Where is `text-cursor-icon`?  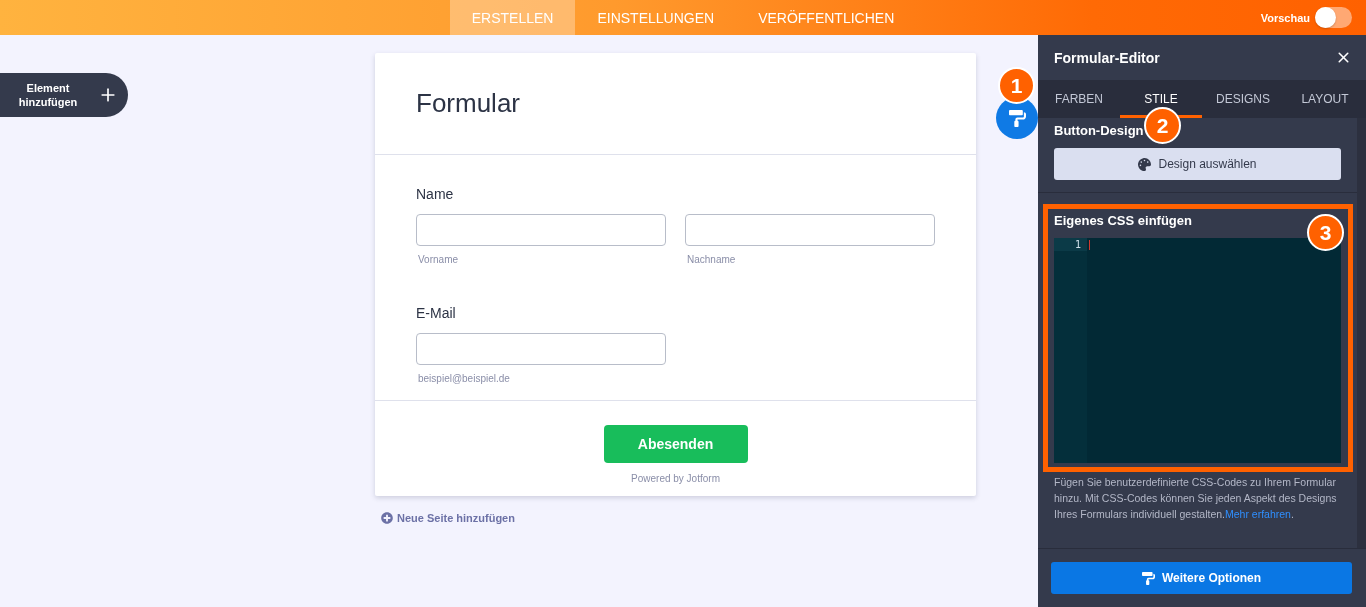
text-cursor-icon is located at coordinates (1089, 245).